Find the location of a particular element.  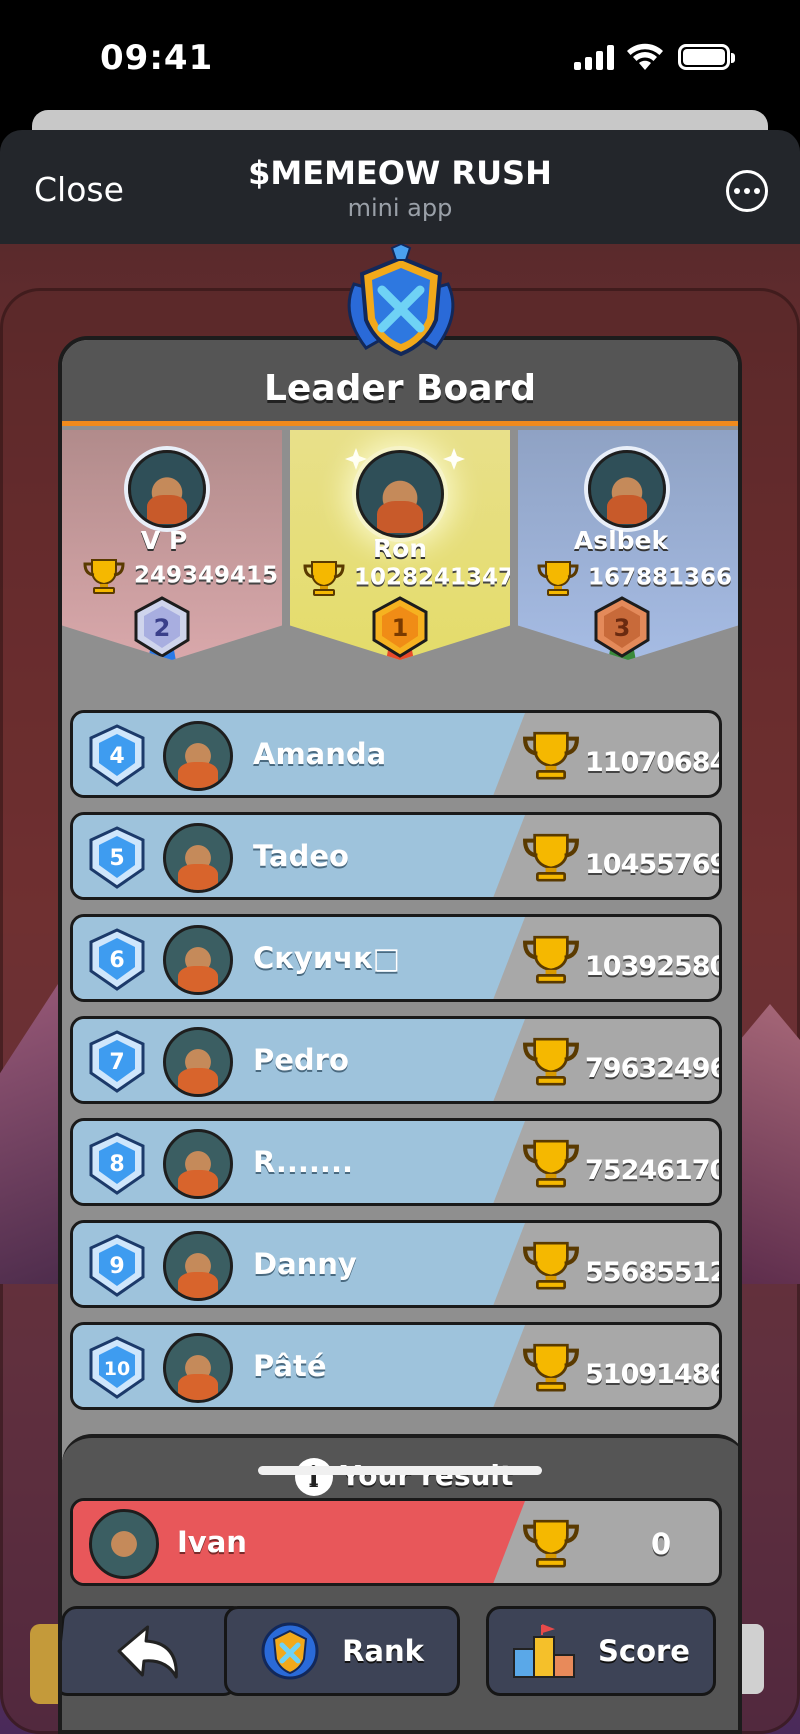

rank-shield-icon: 5 is located at coordinates (117, 857).